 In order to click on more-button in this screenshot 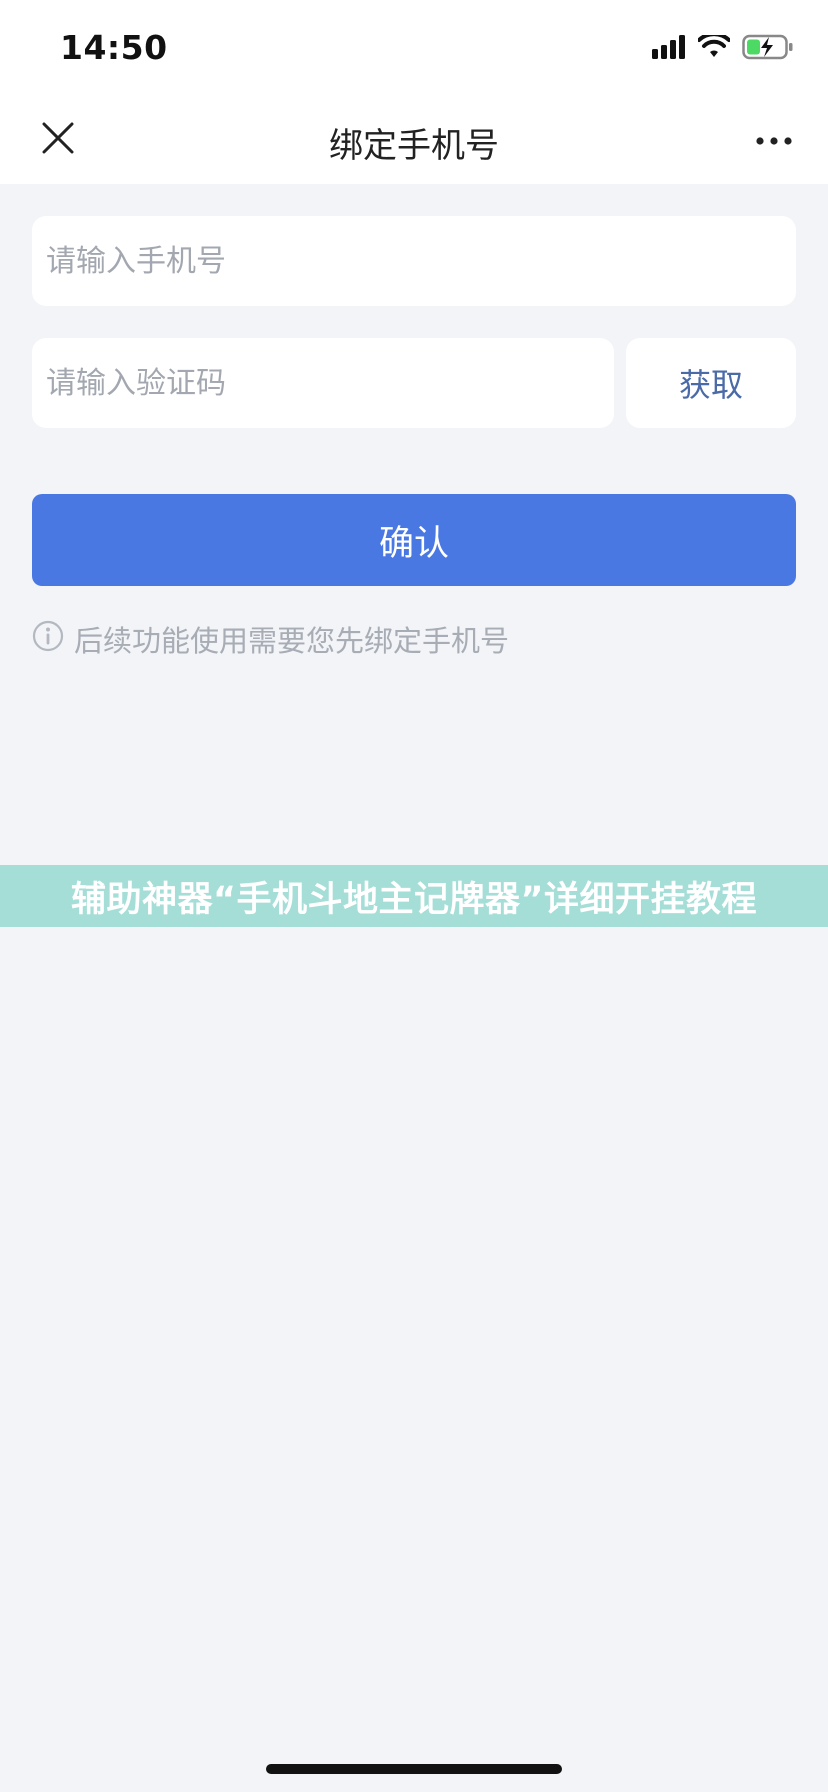, I will do `click(774, 140)`.